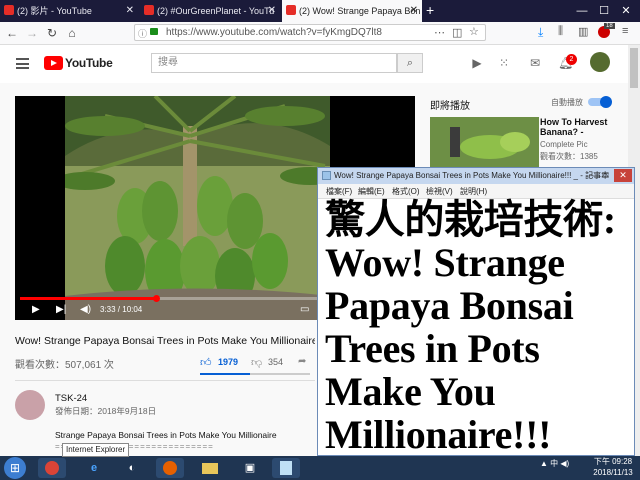  What do you see at coordinates (605, 175) in the screenshot?
I see `notepad-maximize-button: ☐` at bounding box center [605, 175].